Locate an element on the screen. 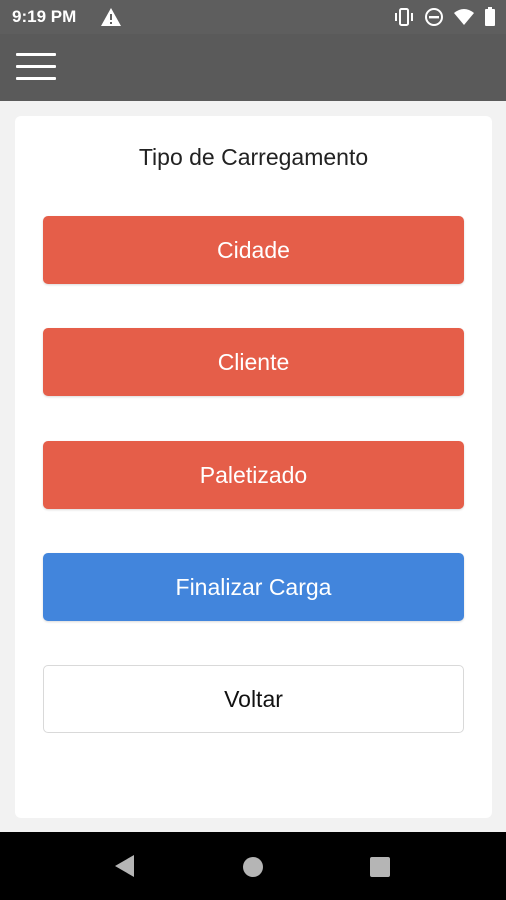 The width and height of the screenshot is (506, 900). hamburger-menu-icon is located at coordinates (36, 68).